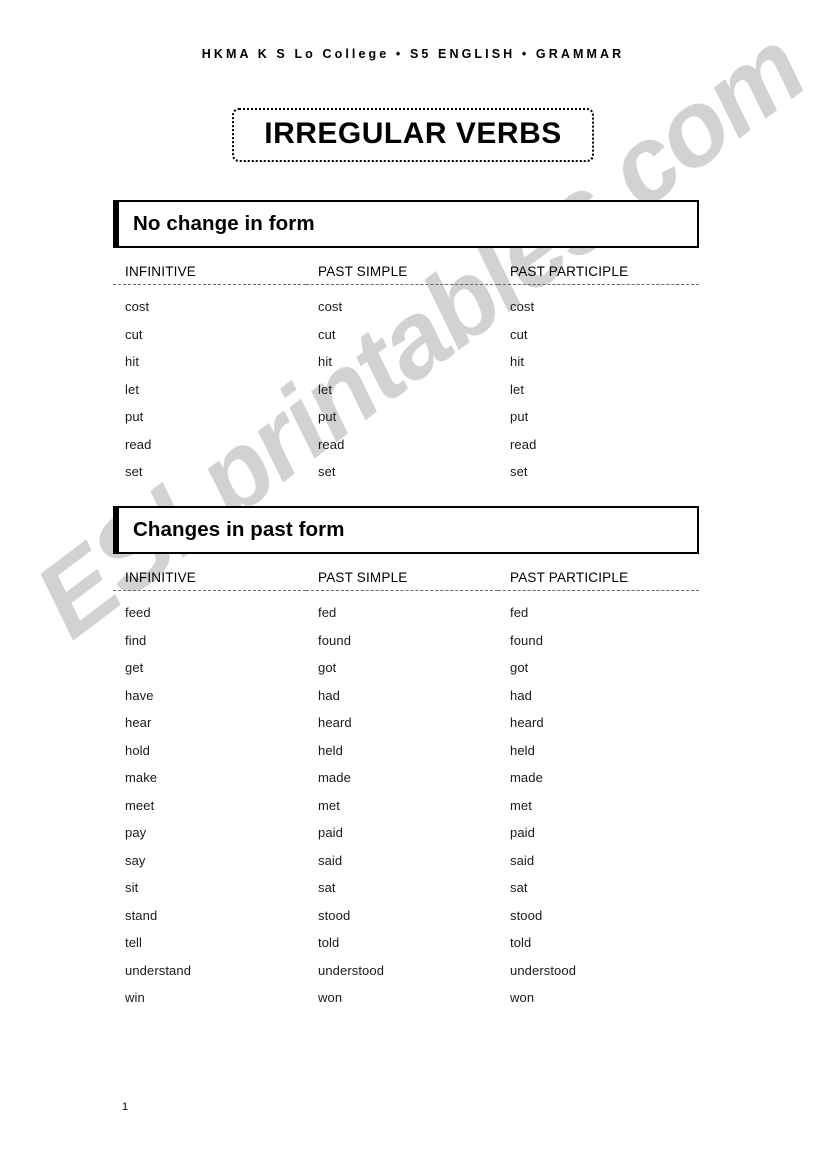 This screenshot has height=1169, width=826. What do you see at coordinates (335, 640) in the screenshot?
I see `cell-past-simple: found` at bounding box center [335, 640].